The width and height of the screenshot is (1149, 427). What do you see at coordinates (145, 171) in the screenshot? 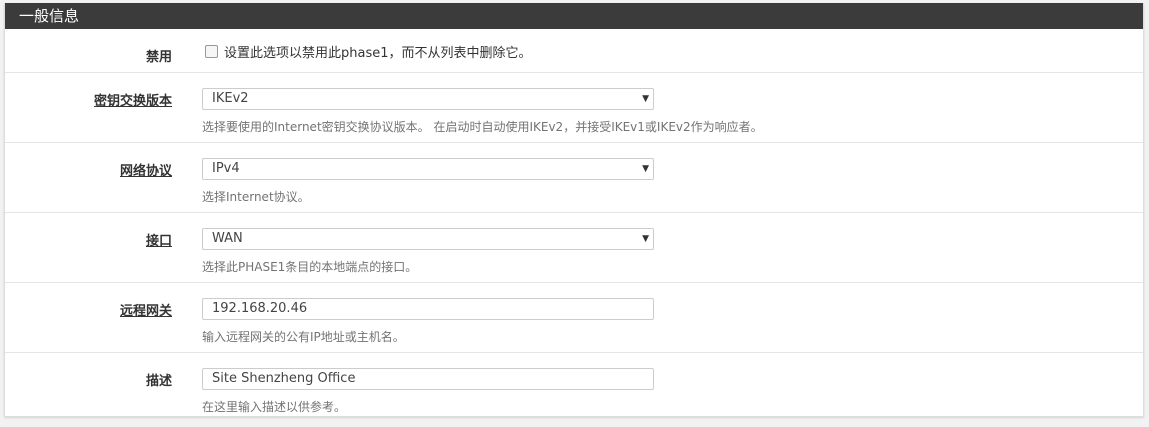
I see `ip-protocol-label: 网络协议` at bounding box center [145, 171].